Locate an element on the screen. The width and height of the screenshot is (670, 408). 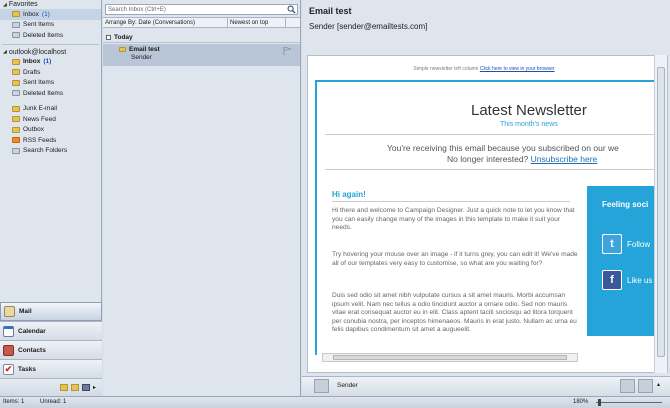
twitter-icon: t is located at coordinates (612, 244).